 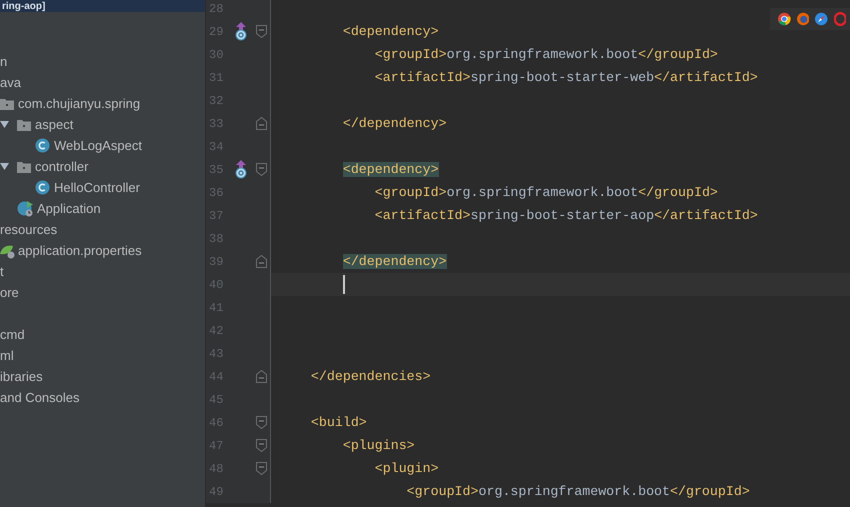 I want to click on tree-item-label: controller, so click(x=61, y=166).